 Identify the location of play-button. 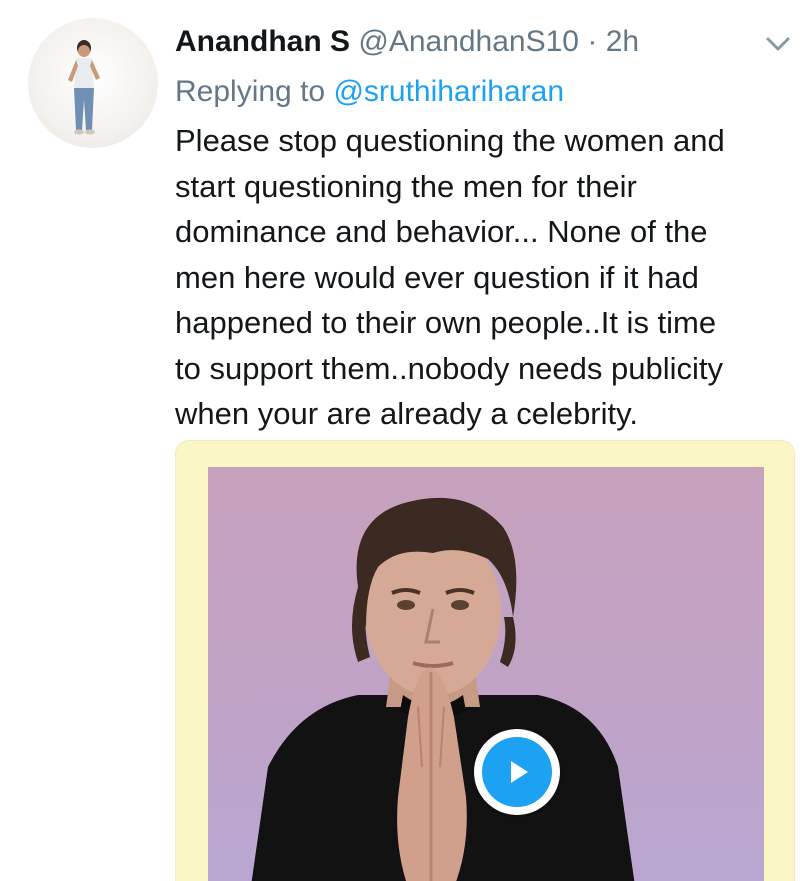
(517, 772).